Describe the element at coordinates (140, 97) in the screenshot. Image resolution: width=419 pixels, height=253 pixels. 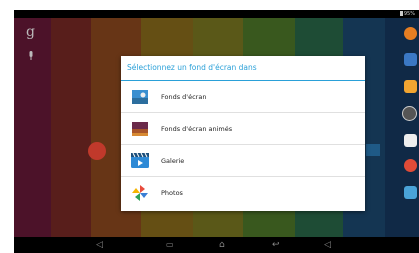
I see `wallpaper-icon` at that location.